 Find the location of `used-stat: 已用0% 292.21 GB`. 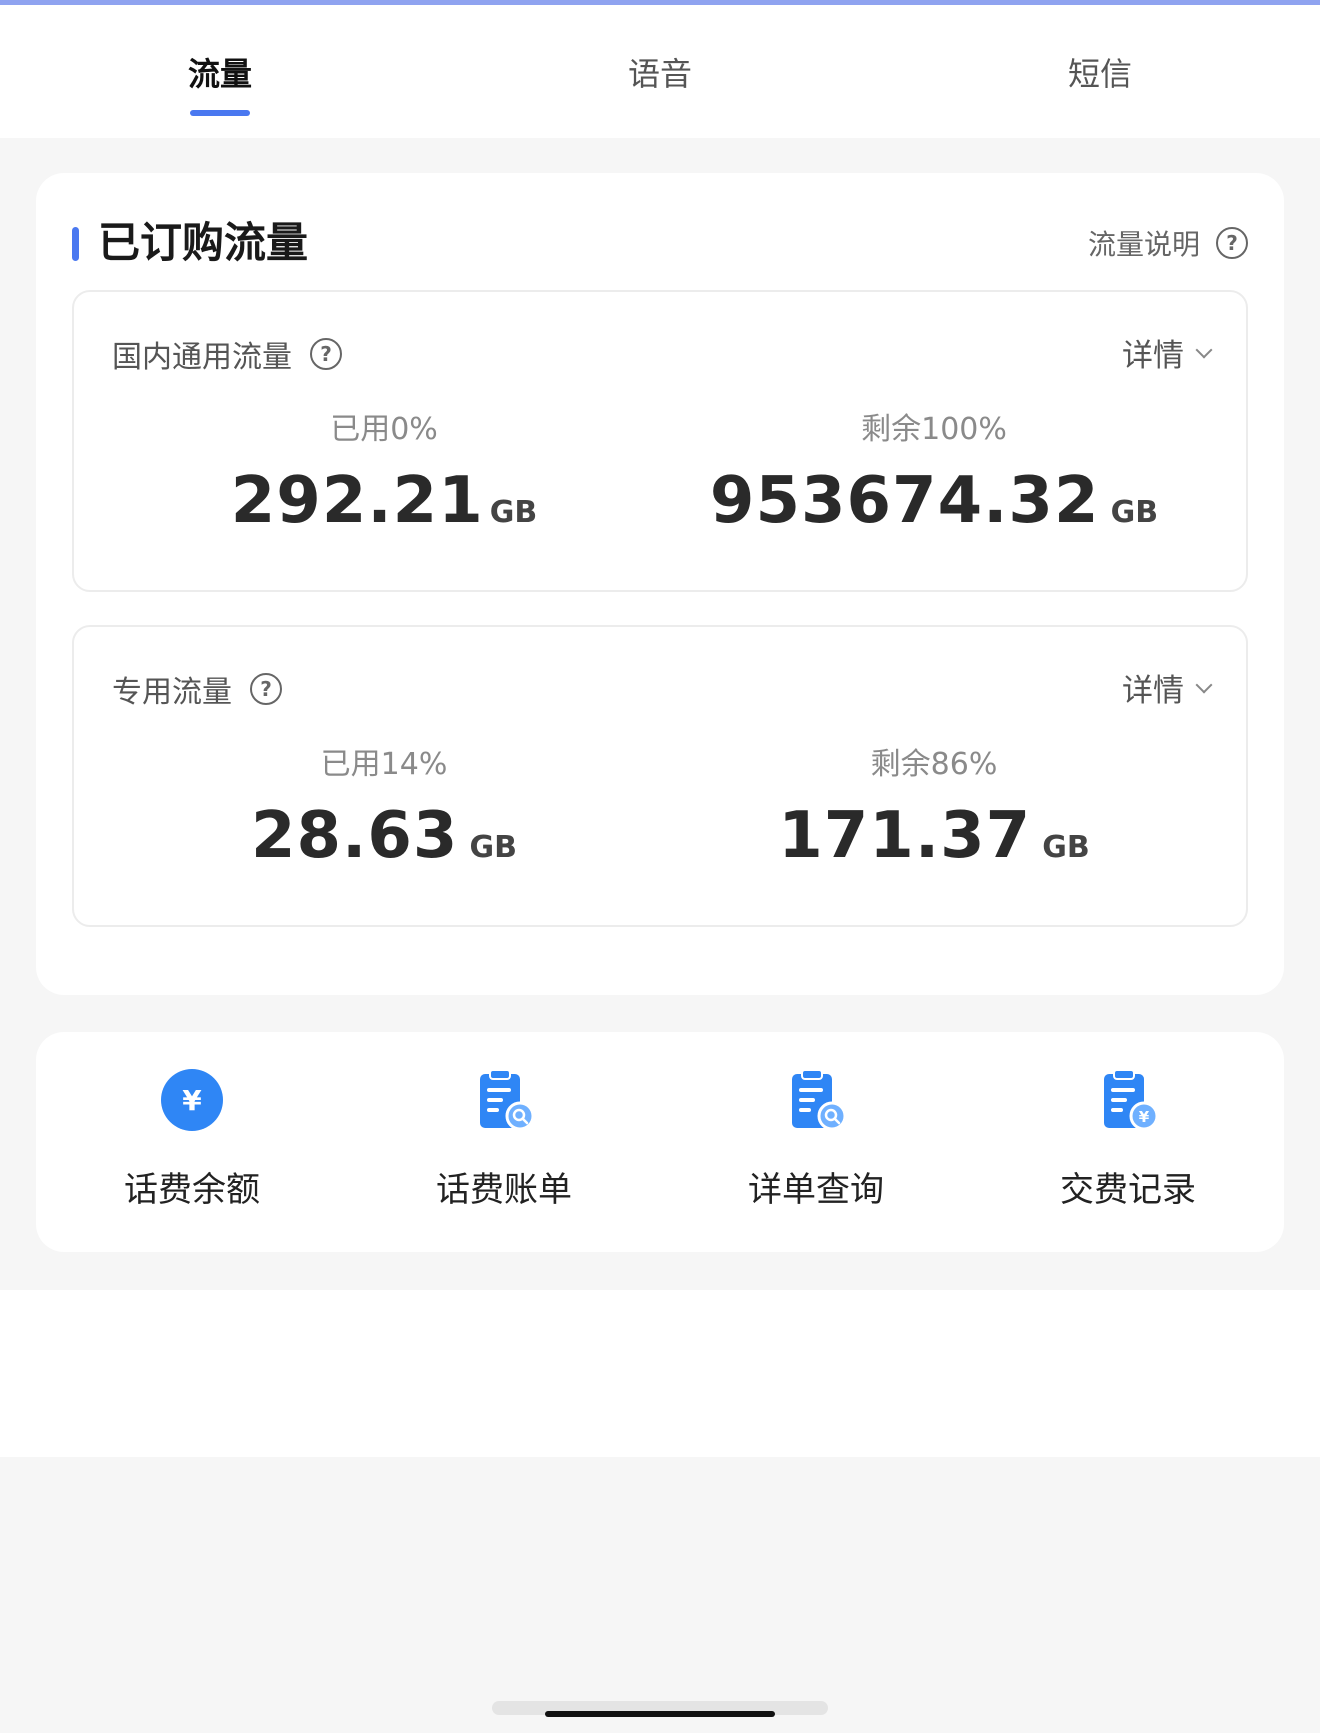

used-stat: 已用0% 292.21 GB is located at coordinates (384, 474).